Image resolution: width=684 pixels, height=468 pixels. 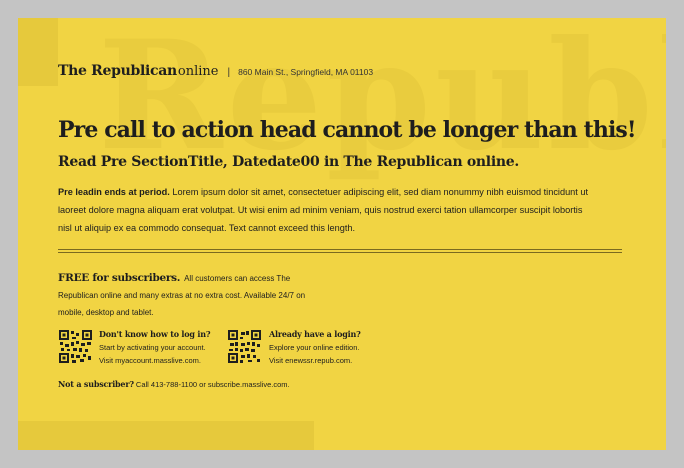 I want to click on footer-tint, so click(x=166, y=435).